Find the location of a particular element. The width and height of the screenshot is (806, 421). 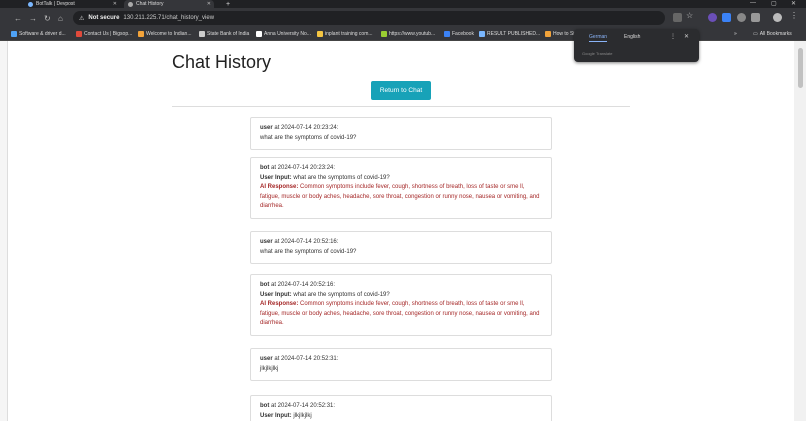

warning-icon: ⚠ is located at coordinates (82, 18).